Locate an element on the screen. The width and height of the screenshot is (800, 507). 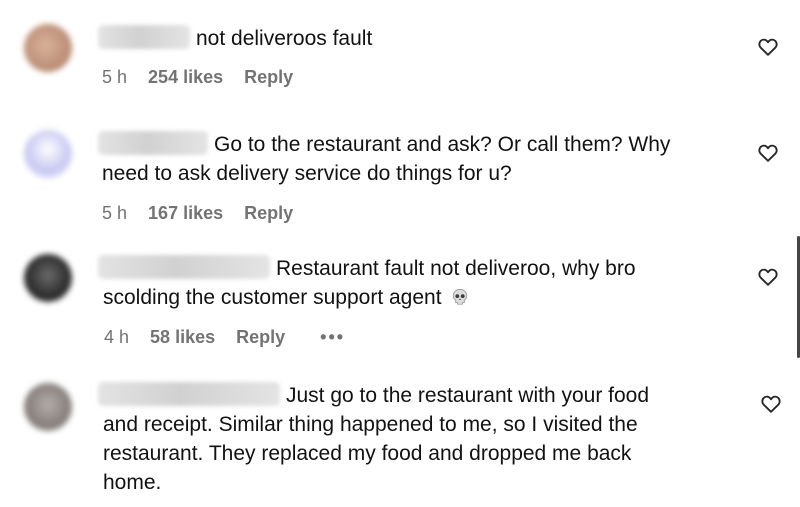
like-count: 58 likes is located at coordinates (182, 337).